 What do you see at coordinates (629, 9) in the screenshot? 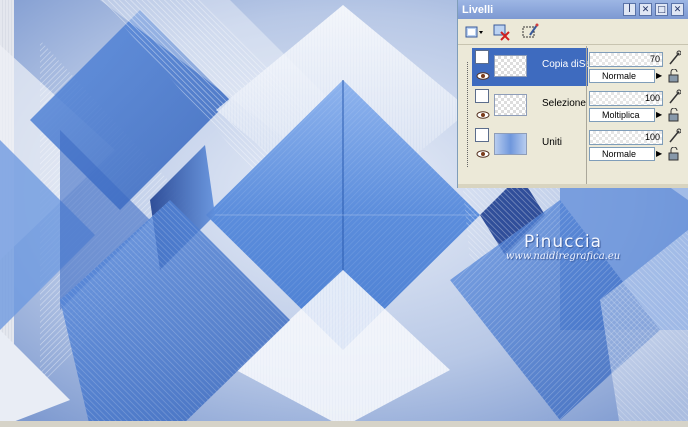
I see `pin-button: ꟾ` at bounding box center [629, 9].